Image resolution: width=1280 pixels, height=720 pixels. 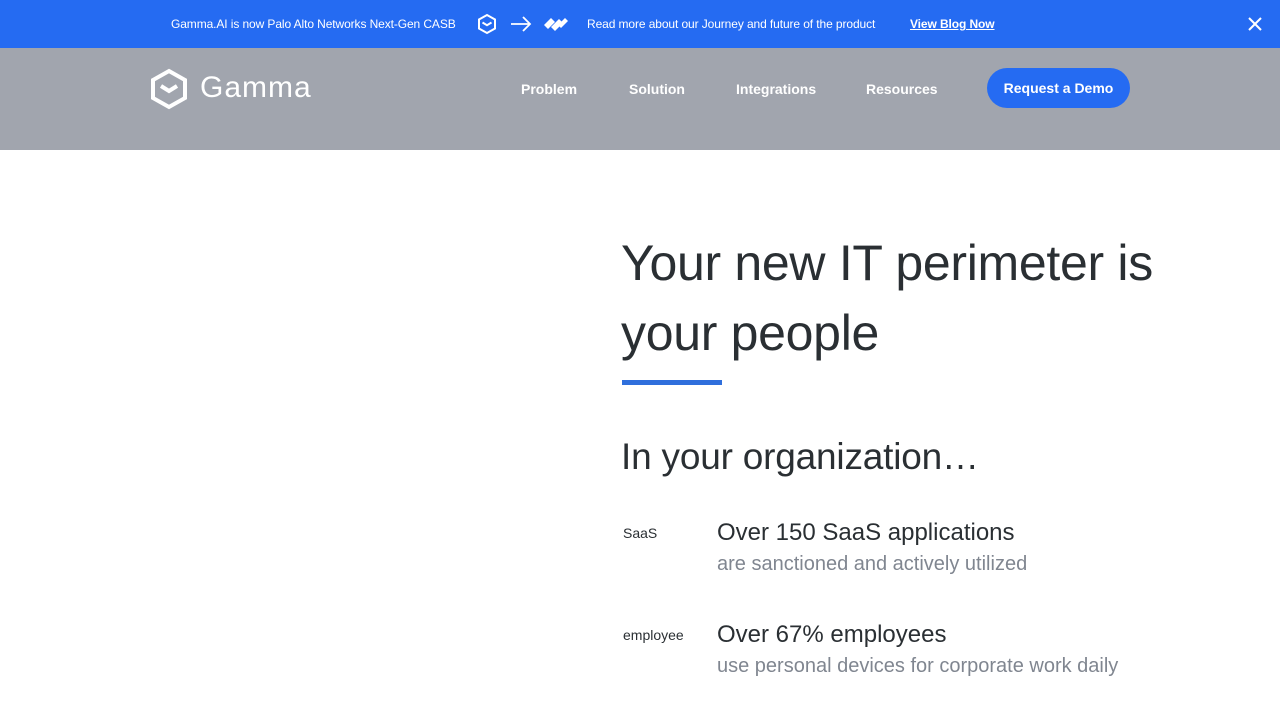 I want to click on nav-solution: Solution, so click(x=657, y=89).